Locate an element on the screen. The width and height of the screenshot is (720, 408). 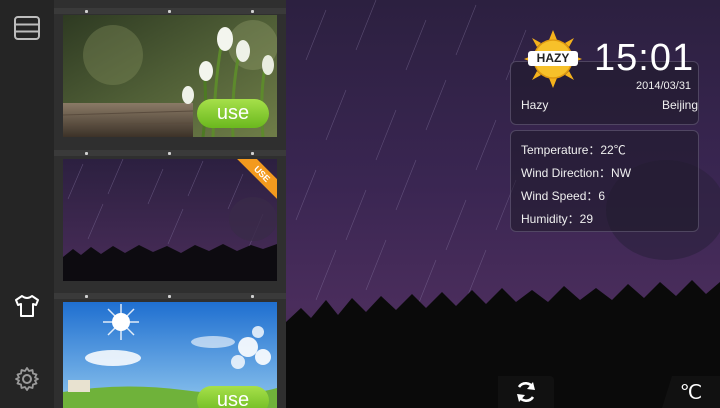
shirt-icon is located at coordinates (27, 306).